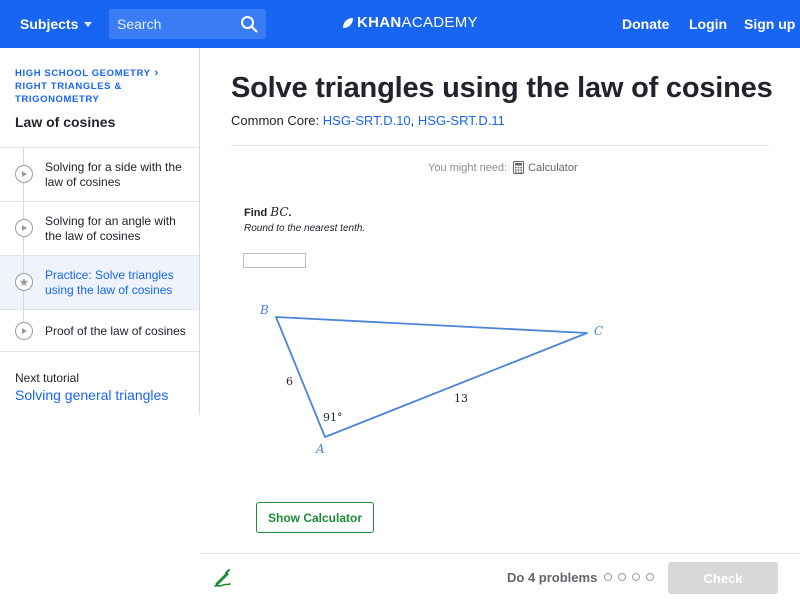  Describe the element at coordinates (171, 24) in the screenshot. I see `search-input` at that location.